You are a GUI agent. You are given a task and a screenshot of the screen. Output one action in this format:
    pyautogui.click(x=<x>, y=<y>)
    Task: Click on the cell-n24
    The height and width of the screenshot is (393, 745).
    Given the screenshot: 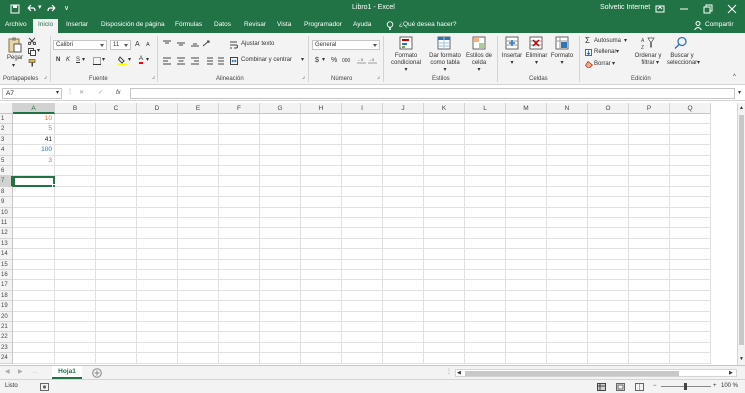 What is the action you would take?
    pyautogui.click(x=567, y=358)
    